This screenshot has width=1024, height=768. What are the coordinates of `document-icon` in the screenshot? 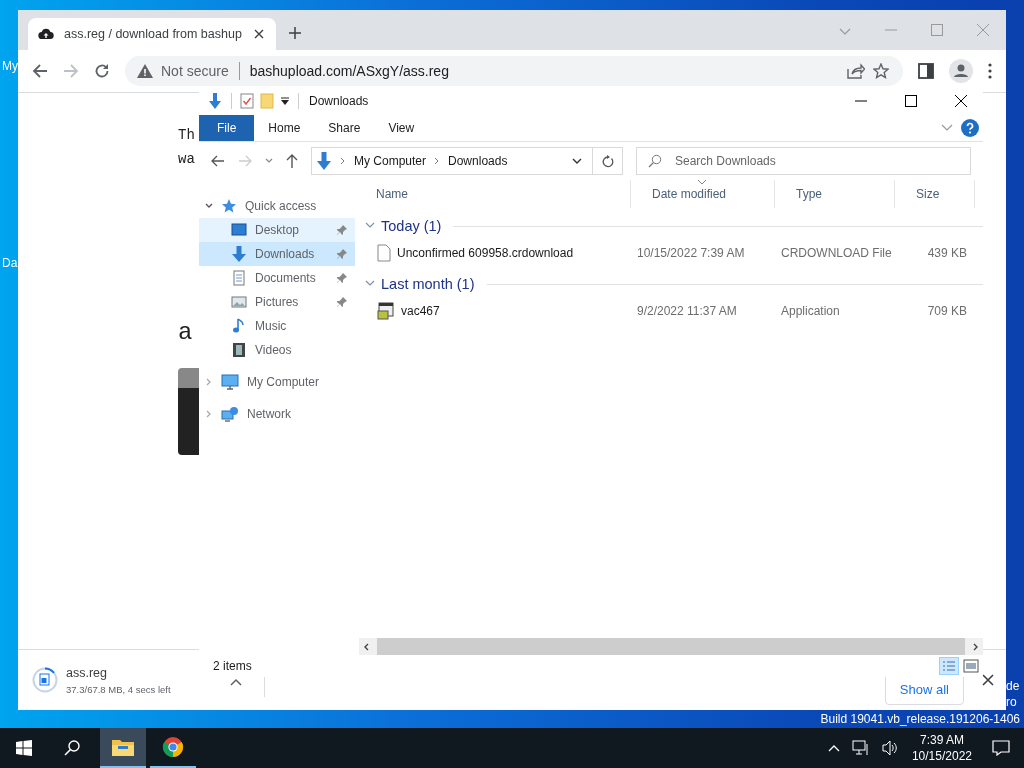 It's located at (239, 278).